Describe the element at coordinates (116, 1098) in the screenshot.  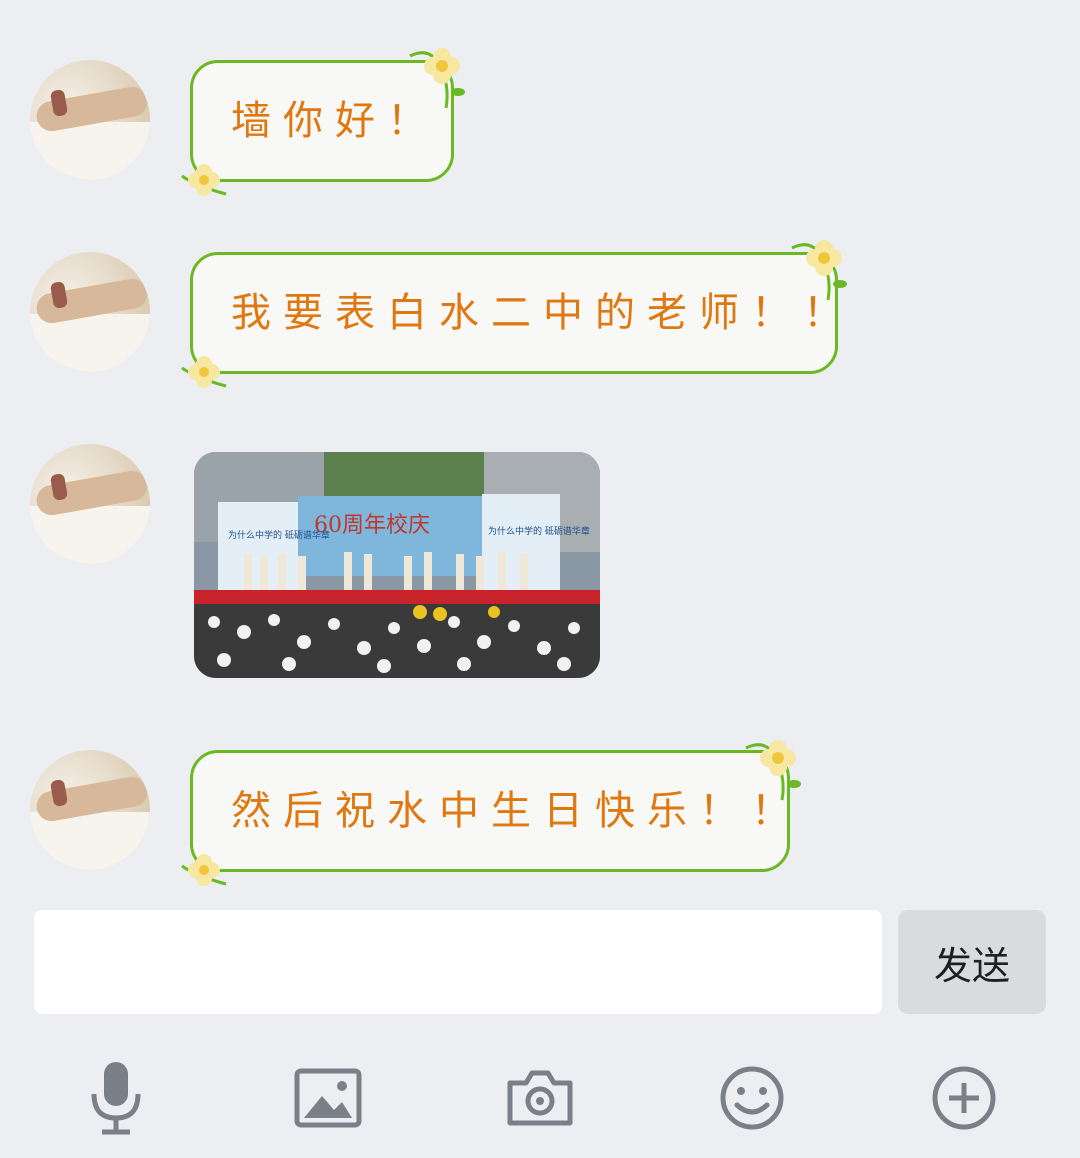
I see `microphone-icon` at that location.